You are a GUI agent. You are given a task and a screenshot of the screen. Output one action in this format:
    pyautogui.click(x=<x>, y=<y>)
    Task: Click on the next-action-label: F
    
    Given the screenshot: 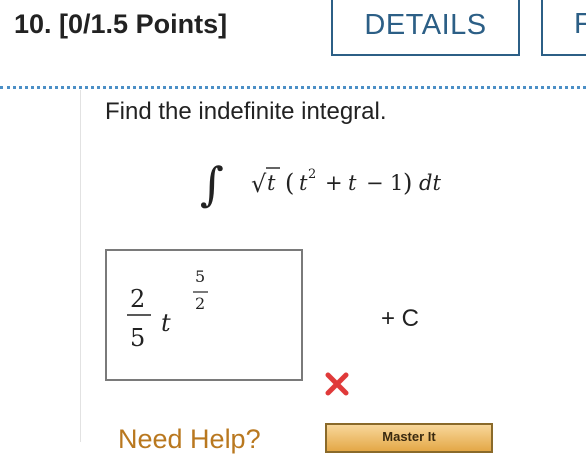 What is the action you would take?
    pyautogui.click(x=580, y=24)
    